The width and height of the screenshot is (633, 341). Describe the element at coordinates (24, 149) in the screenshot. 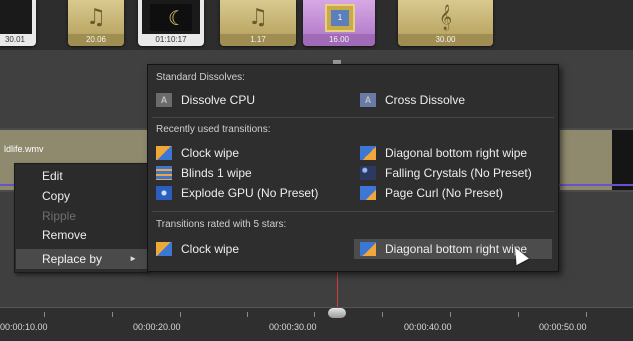

I see `clip-name: ldlife.wmv` at that location.